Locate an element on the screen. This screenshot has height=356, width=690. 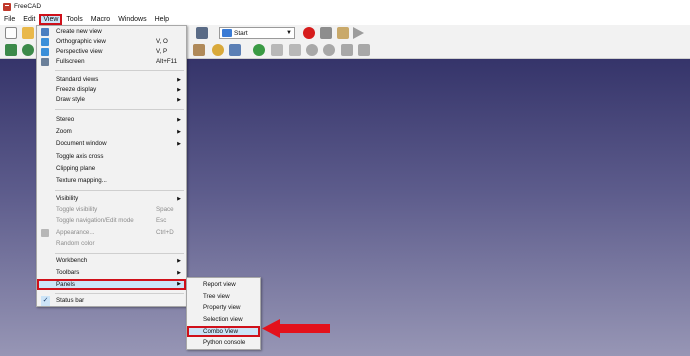
orthographic-cube-icon is located at coordinates (45, 42).